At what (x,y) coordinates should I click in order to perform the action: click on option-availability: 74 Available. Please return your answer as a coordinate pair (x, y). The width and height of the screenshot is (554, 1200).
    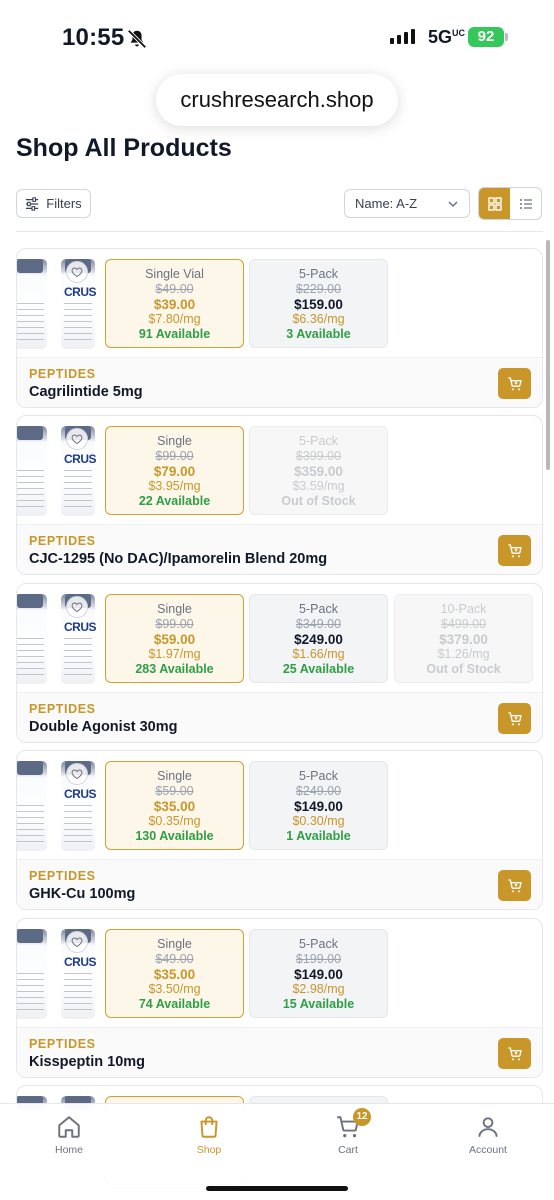
    Looking at the image, I should click on (174, 1004).